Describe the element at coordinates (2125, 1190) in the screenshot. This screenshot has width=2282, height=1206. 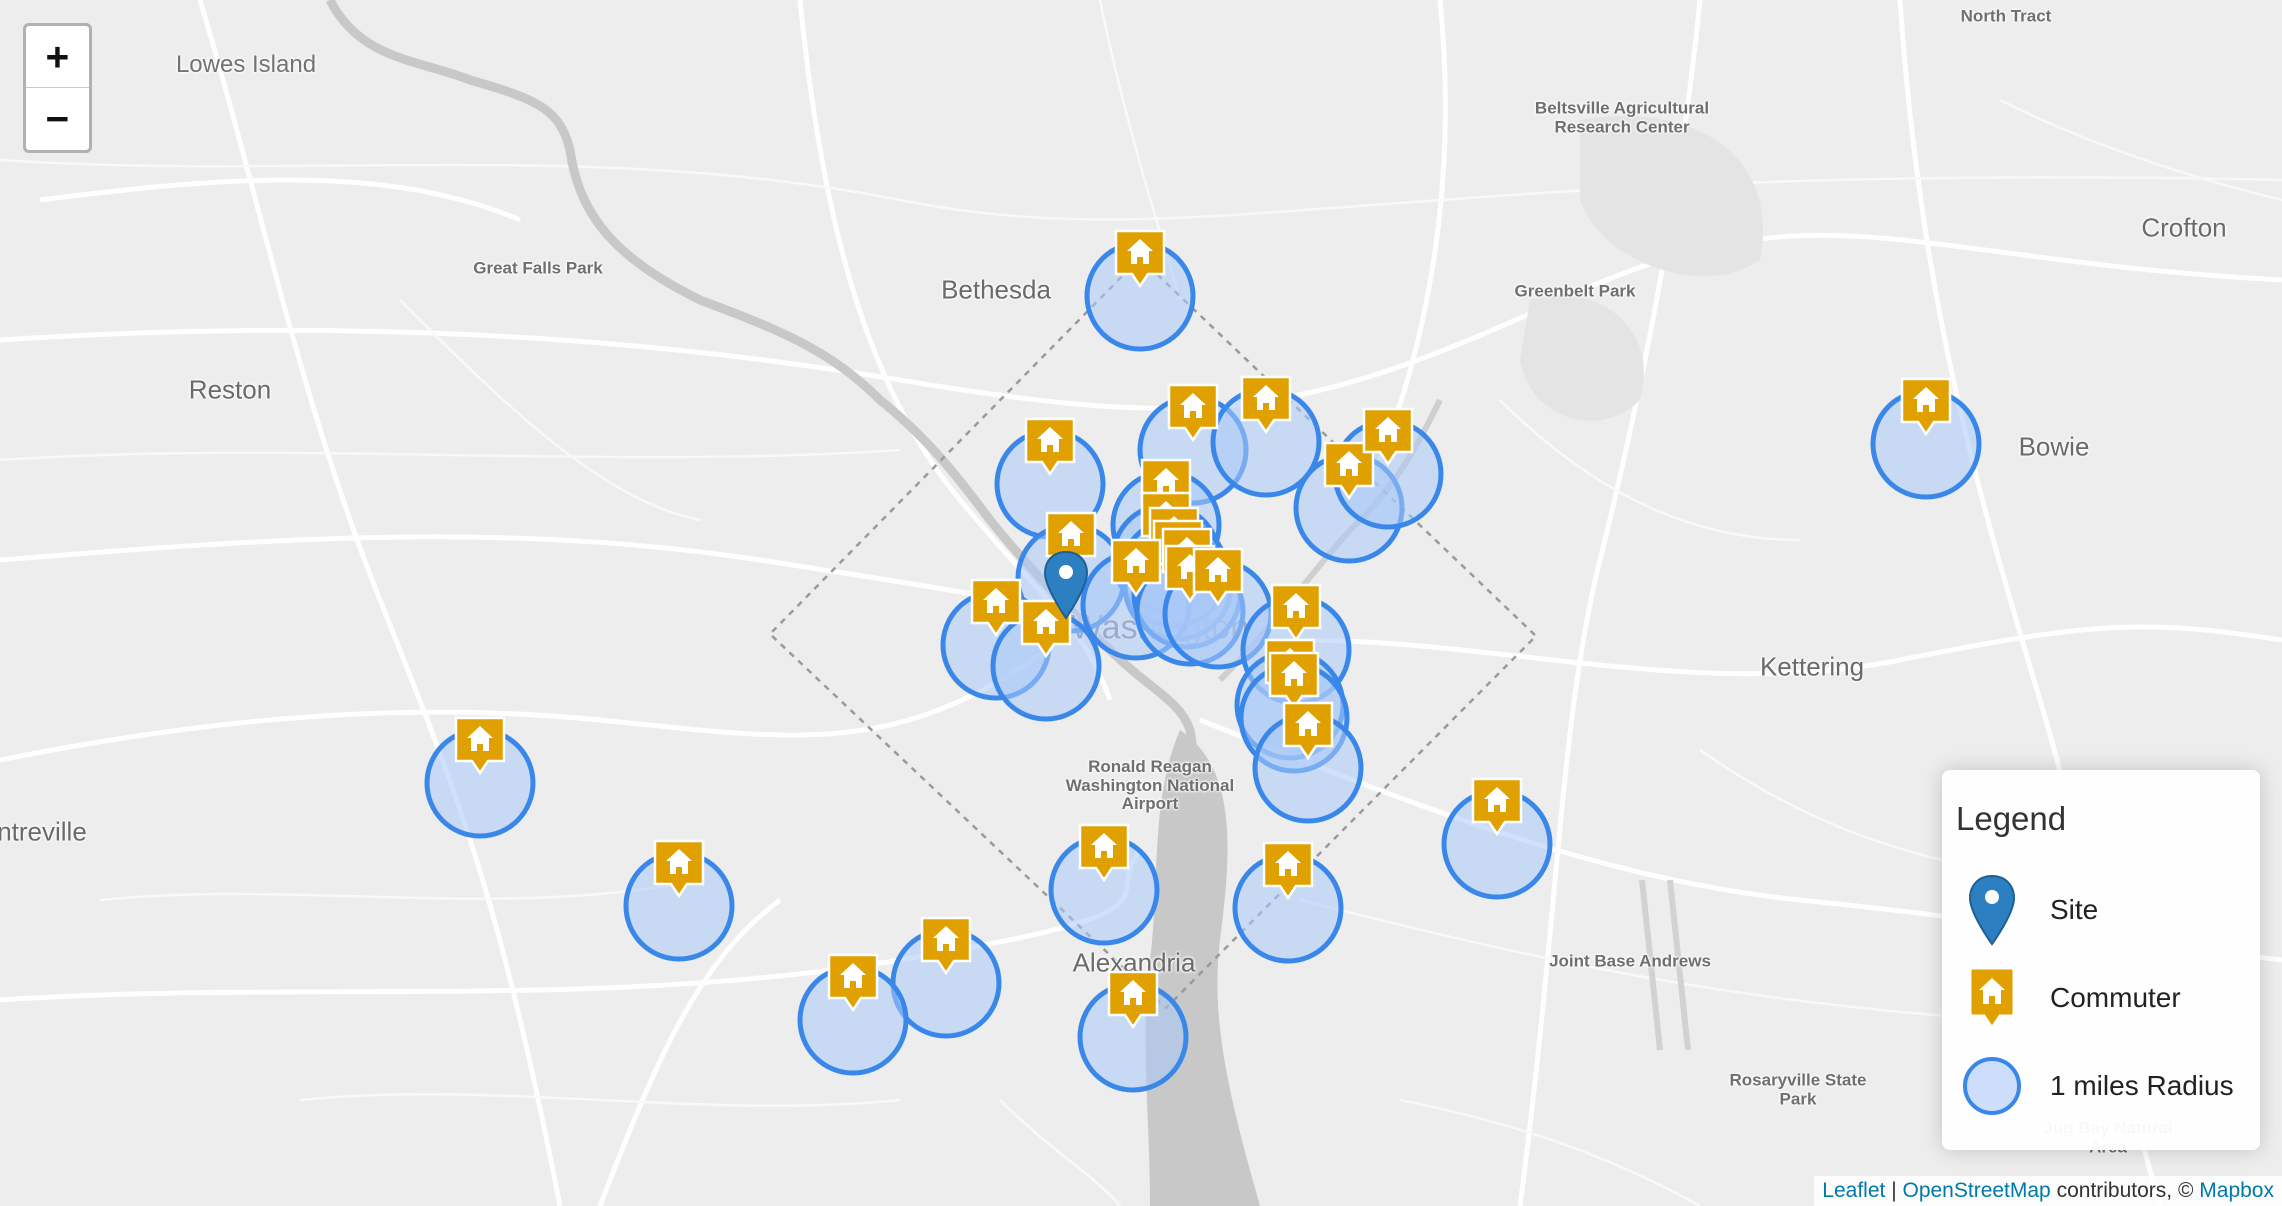
I see `attribution-text: contributors, ©` at that location.